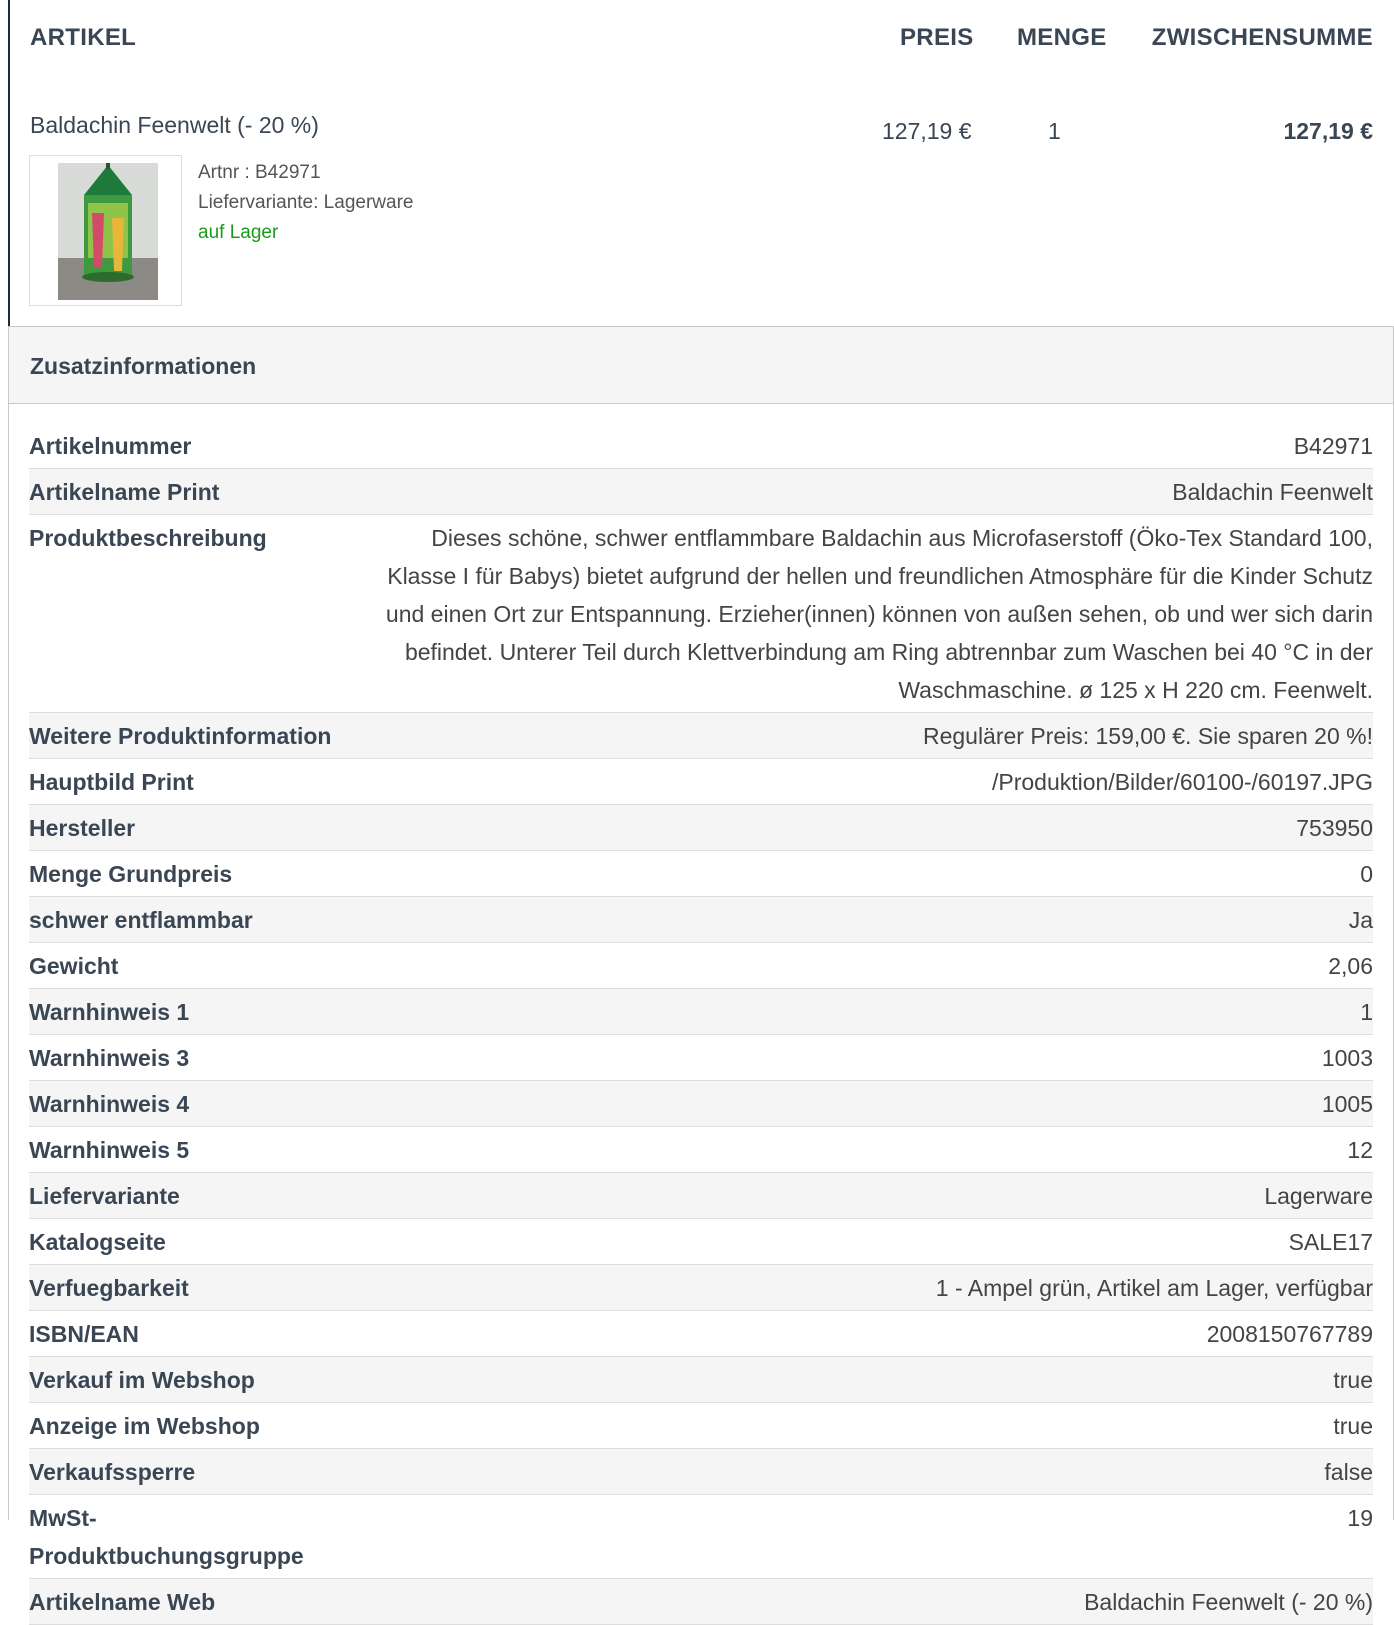 This screenshot has height=1625, width=1394. I want to click on info-key: Warnhinweis 5, so click(199, 1149).